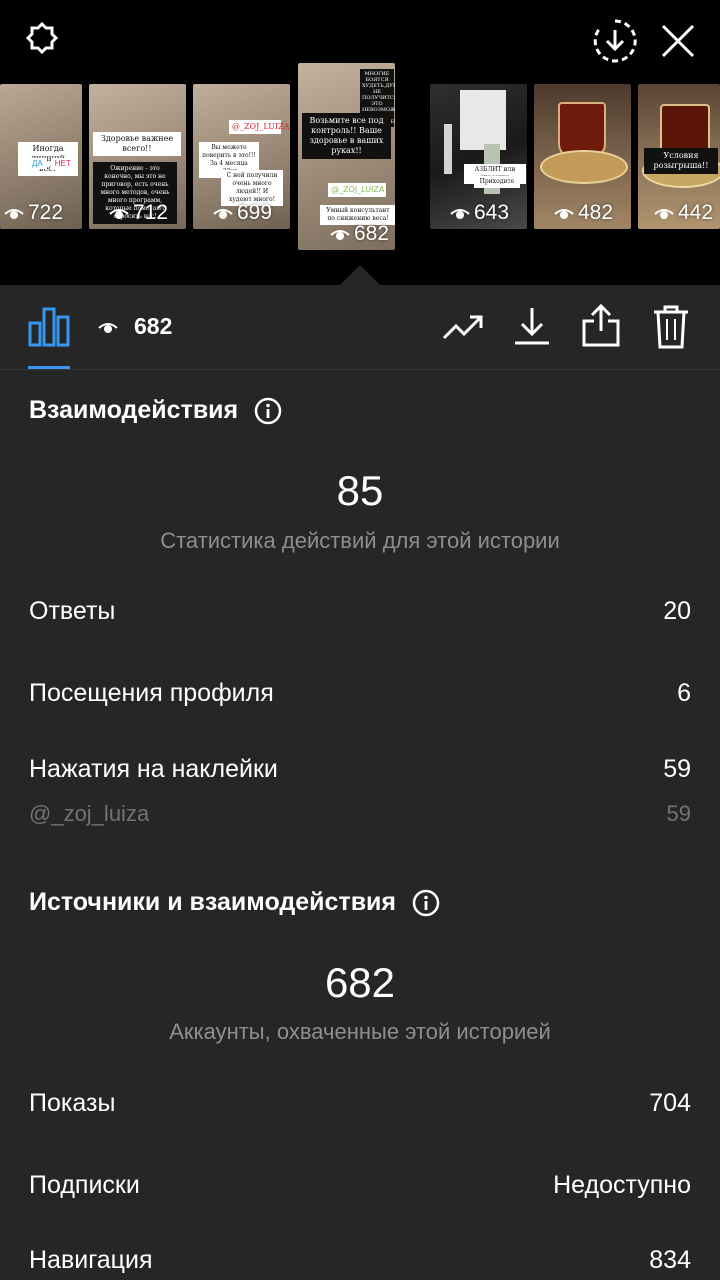  What do you see at coordinates (84, 1185) in the screenshot?
I see `stat-label: Подписки` at bounding box center [84, 1185].